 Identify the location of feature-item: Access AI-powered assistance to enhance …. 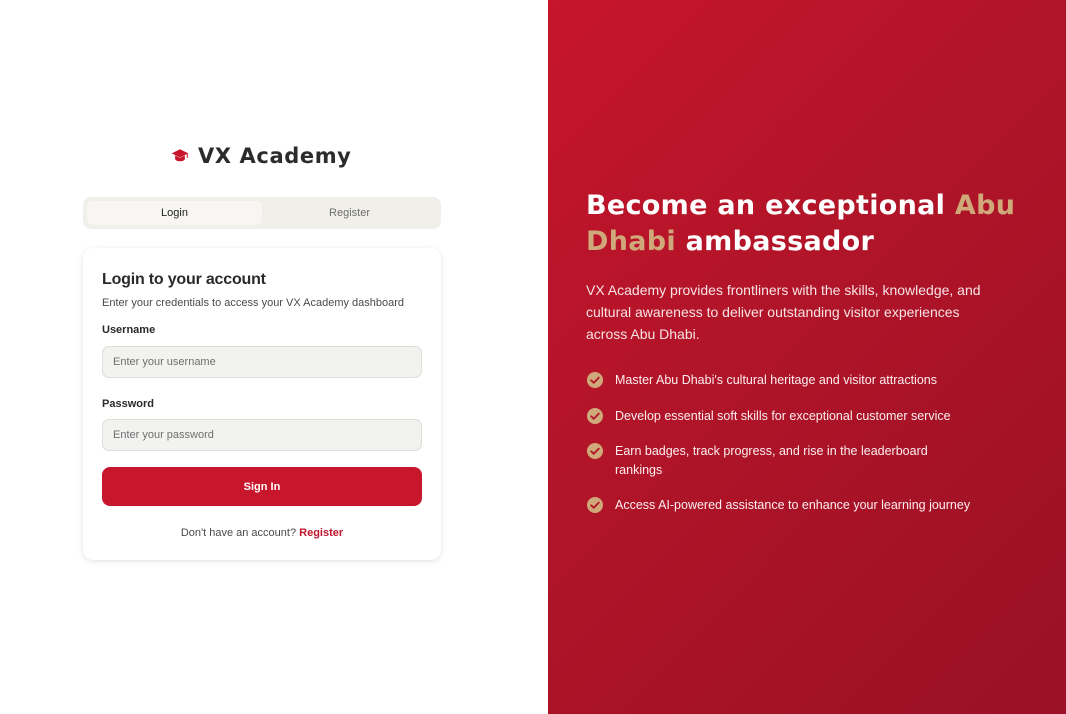
(778, 505).